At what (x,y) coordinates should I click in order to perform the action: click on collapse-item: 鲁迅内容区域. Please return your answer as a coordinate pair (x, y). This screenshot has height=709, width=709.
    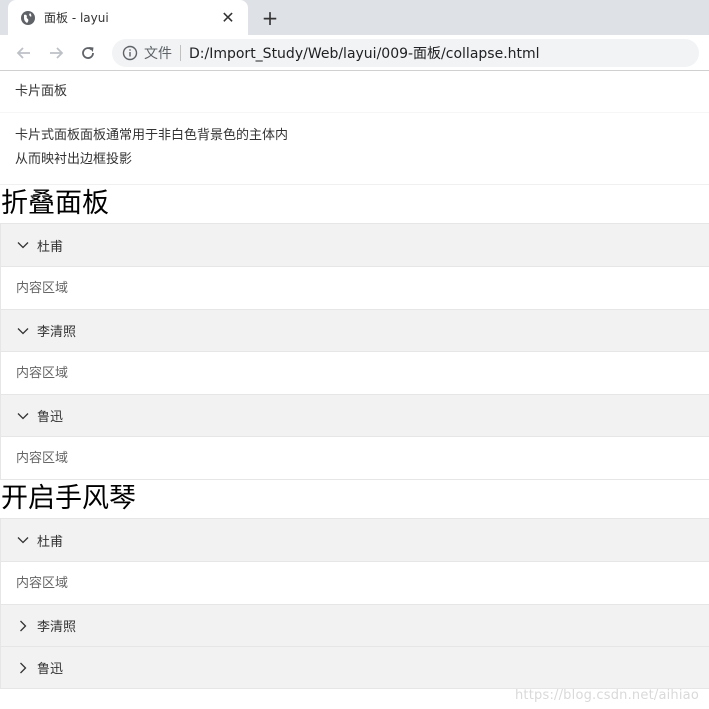
    Looking at the image, I should click on (355, 436).